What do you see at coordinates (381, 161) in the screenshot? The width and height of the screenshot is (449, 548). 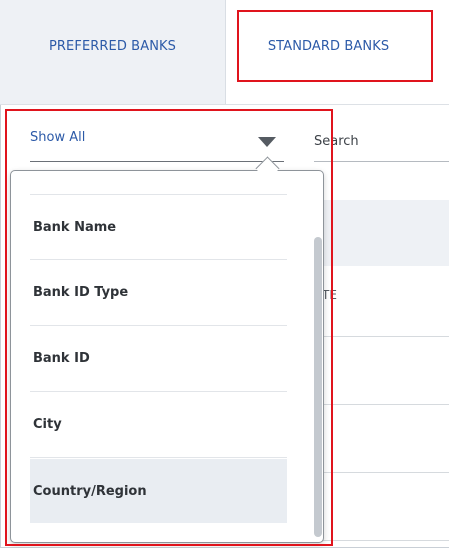 I see `search-underline` at bounding box center [381, 161].